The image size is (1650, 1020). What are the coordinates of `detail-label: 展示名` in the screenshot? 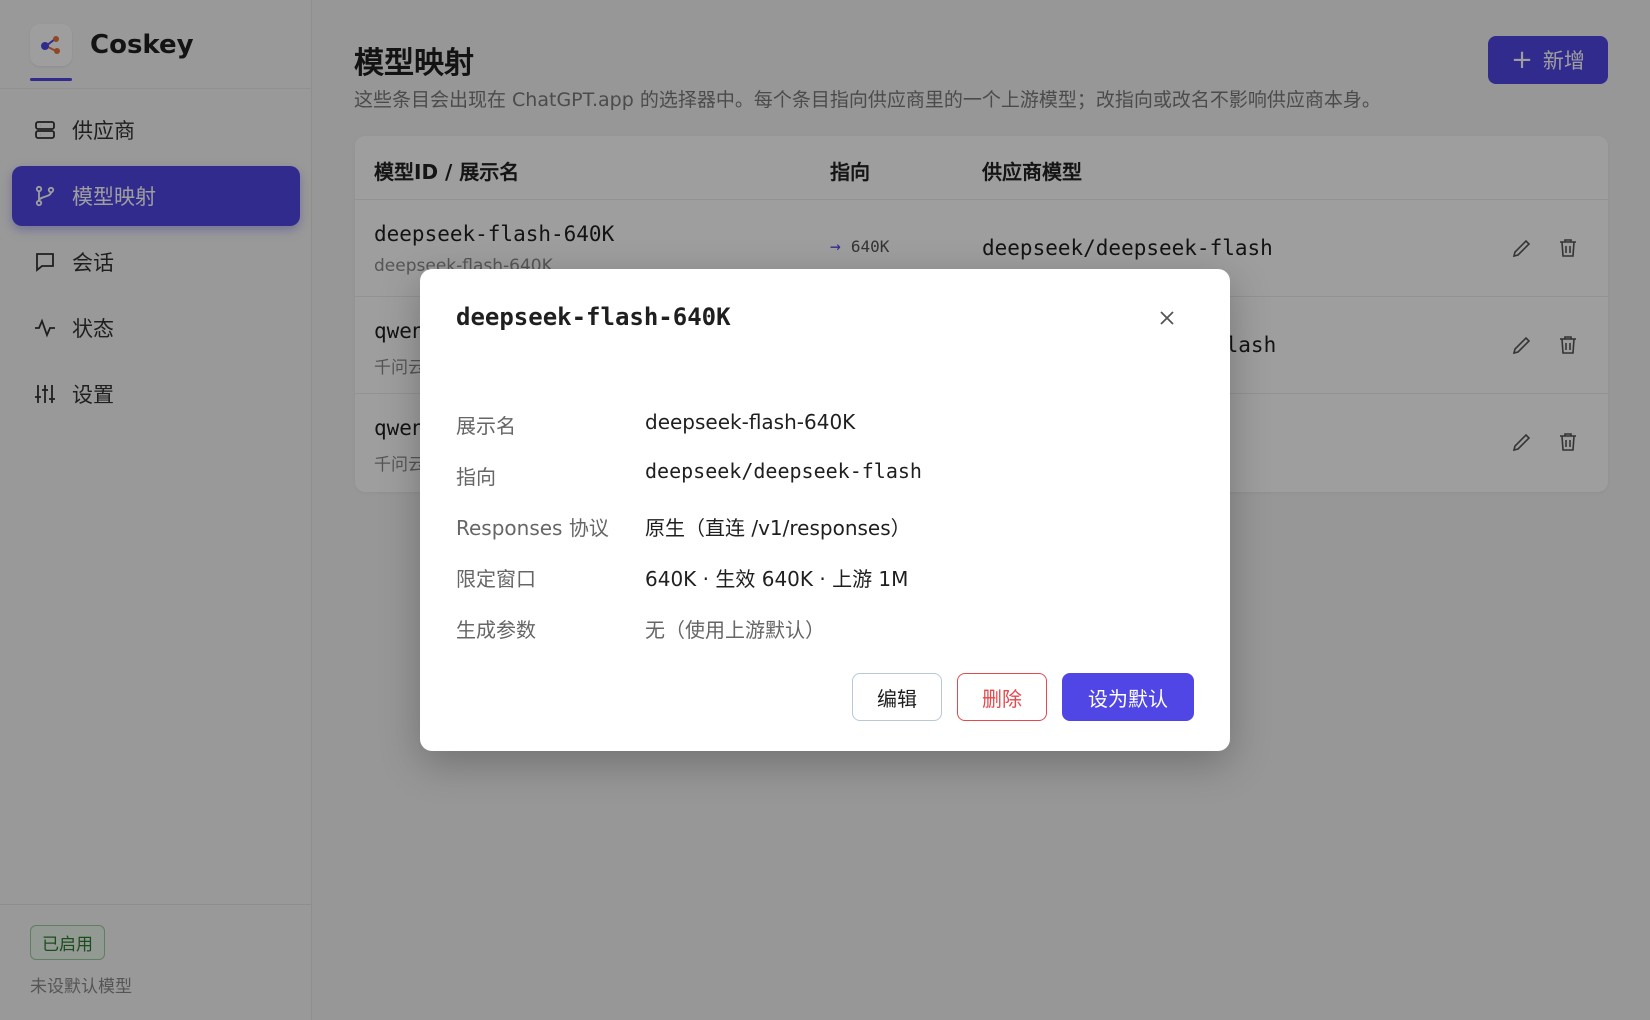 It's located at (486, 426).